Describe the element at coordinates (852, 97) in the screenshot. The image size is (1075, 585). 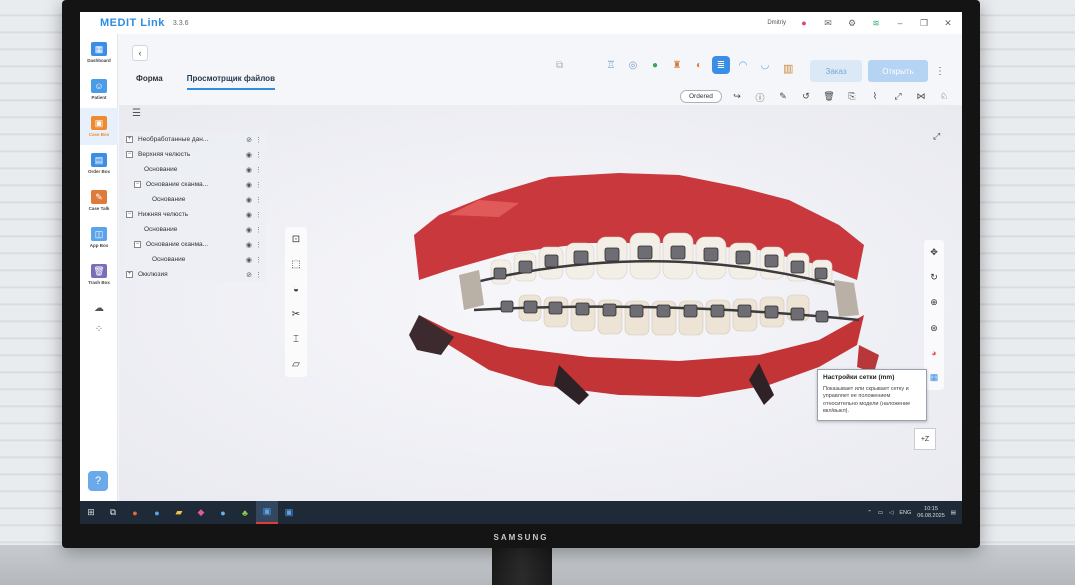
I see `copy-icon: ⎘` at that location.